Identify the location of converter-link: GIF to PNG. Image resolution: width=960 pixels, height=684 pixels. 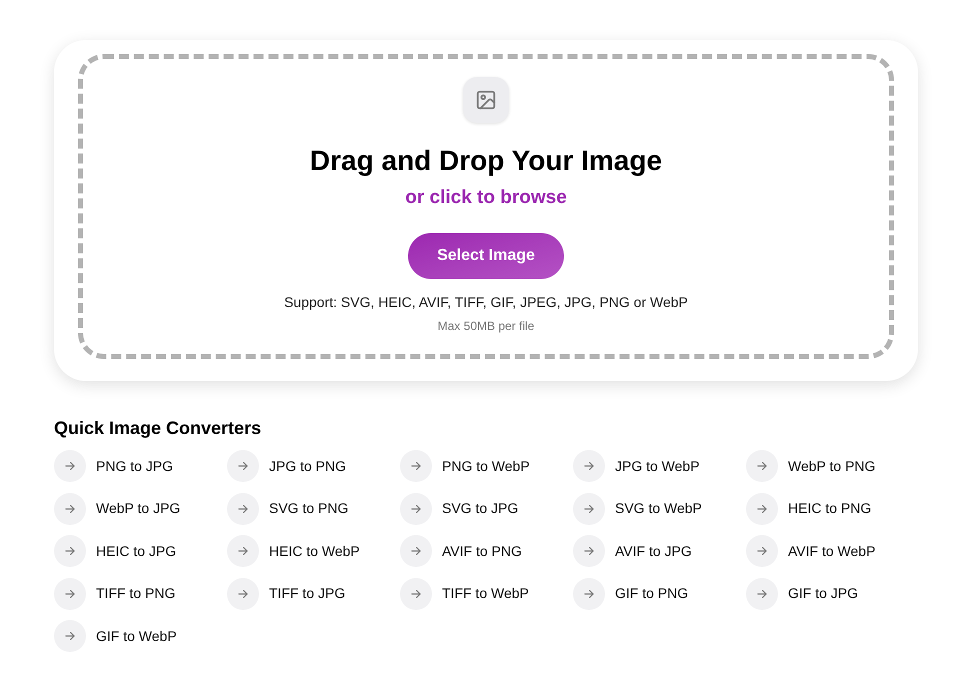
(659, 594).